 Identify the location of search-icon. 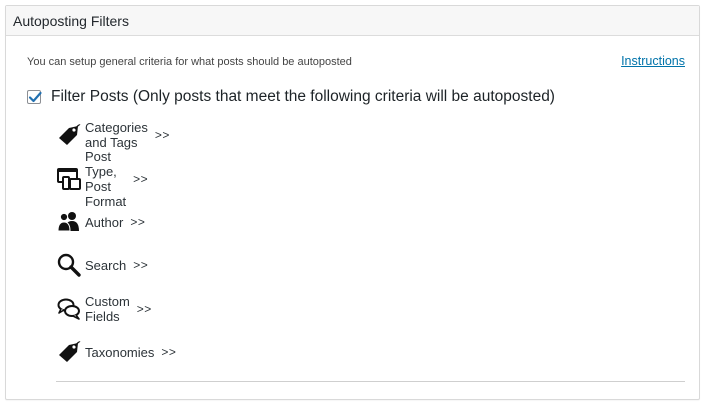
(69, 265).